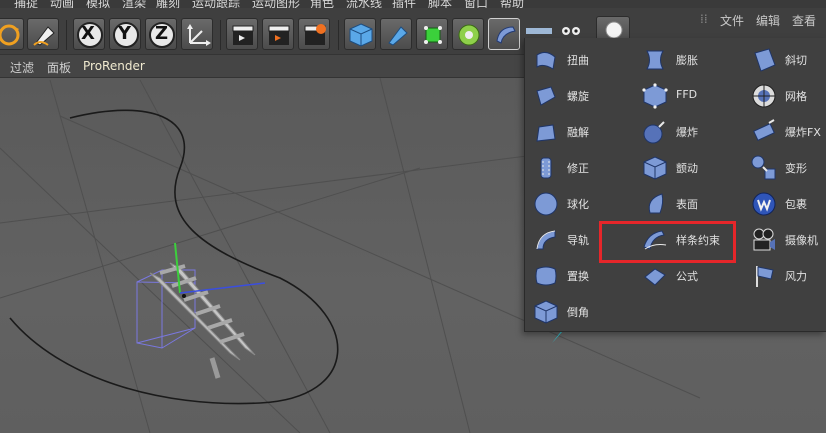 This screenshot has height=433, width=826. Describe the element at coordinates (546, 96) in the screenshot. I see `helix-icon` at that location.